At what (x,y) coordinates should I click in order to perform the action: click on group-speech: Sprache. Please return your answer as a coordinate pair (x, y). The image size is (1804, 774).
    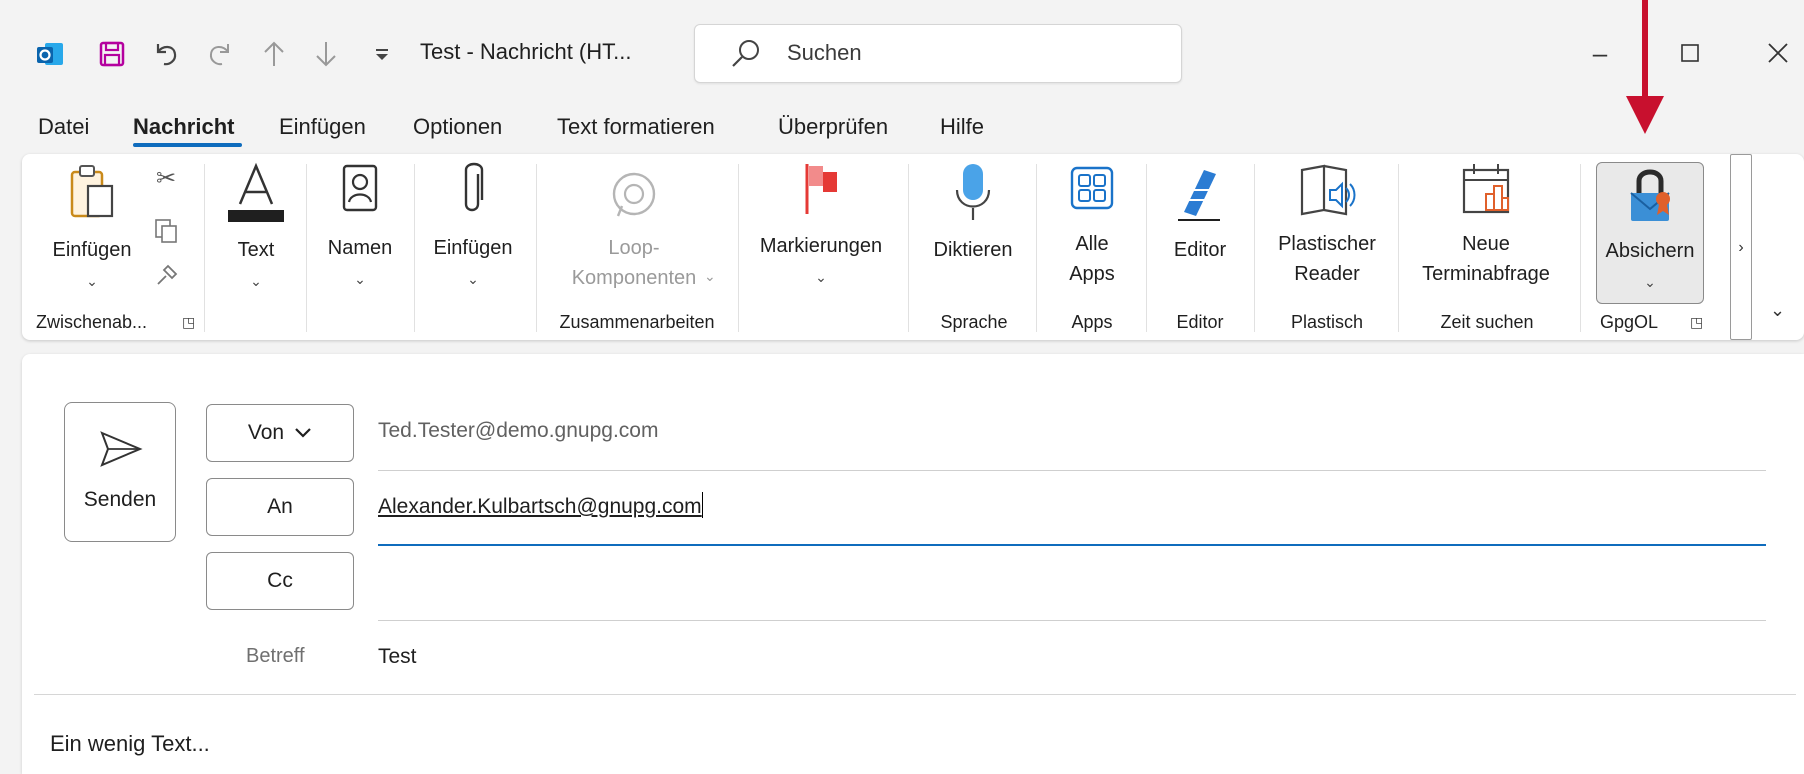
    Looking at the image, I should click on (974, 322).